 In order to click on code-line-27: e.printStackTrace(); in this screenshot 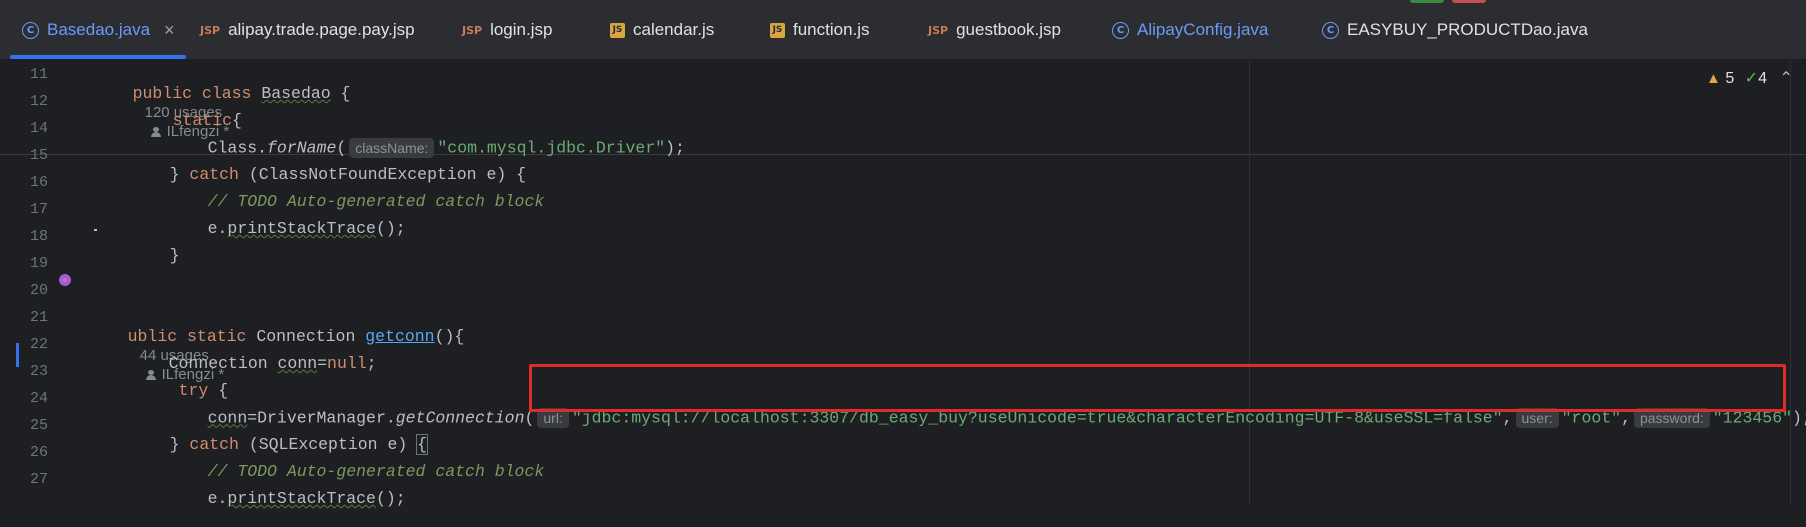, I will do `click(287, 498)`.